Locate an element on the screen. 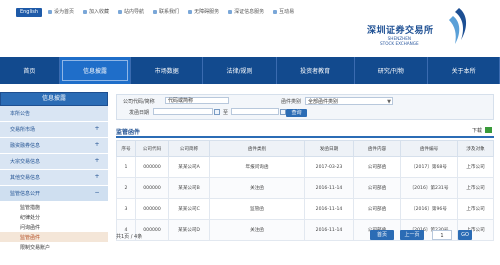 The image size is (500, 265). section-title: 监管函件 is located at coordinates (128, 132).